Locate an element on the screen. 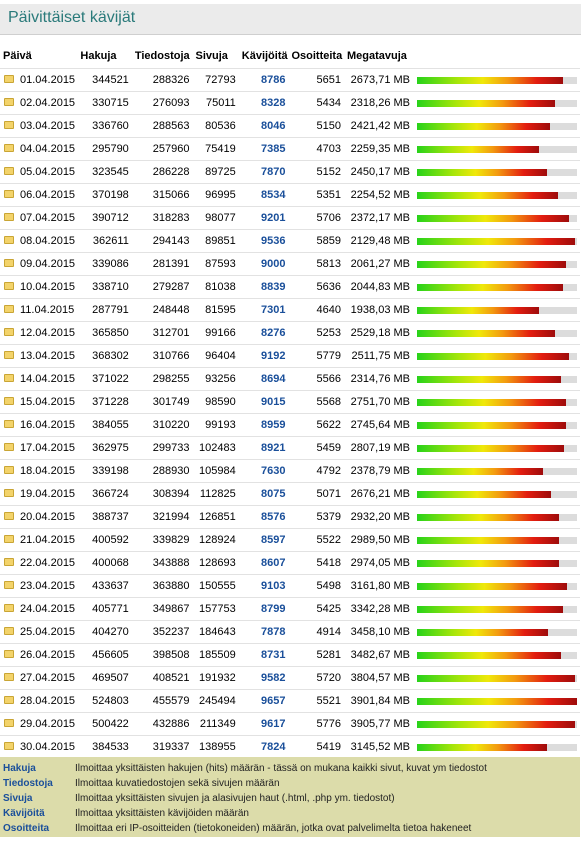  row-mb: 3161,80 MB is located at coordinates (378, 586).